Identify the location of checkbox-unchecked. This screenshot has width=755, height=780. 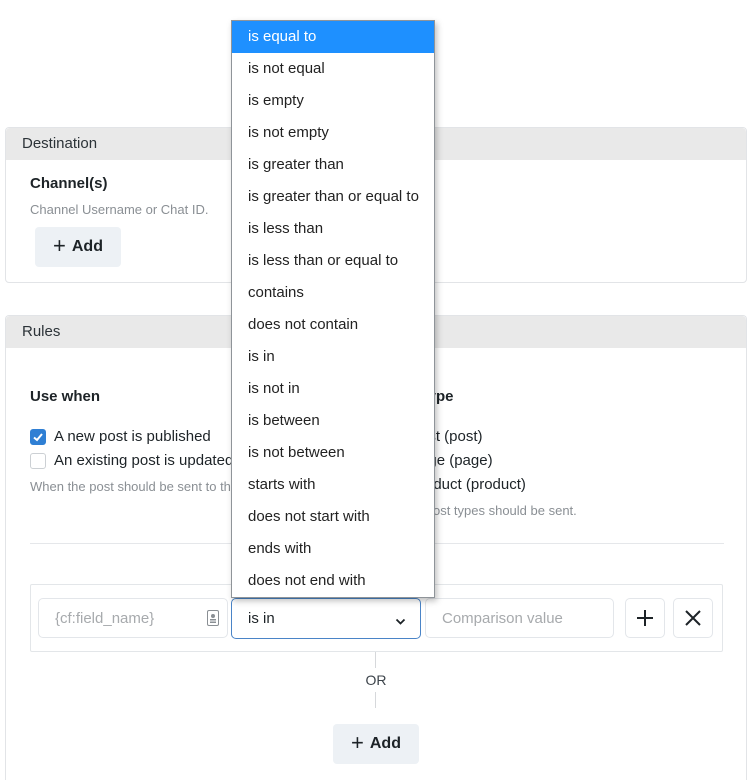
(38, 460).